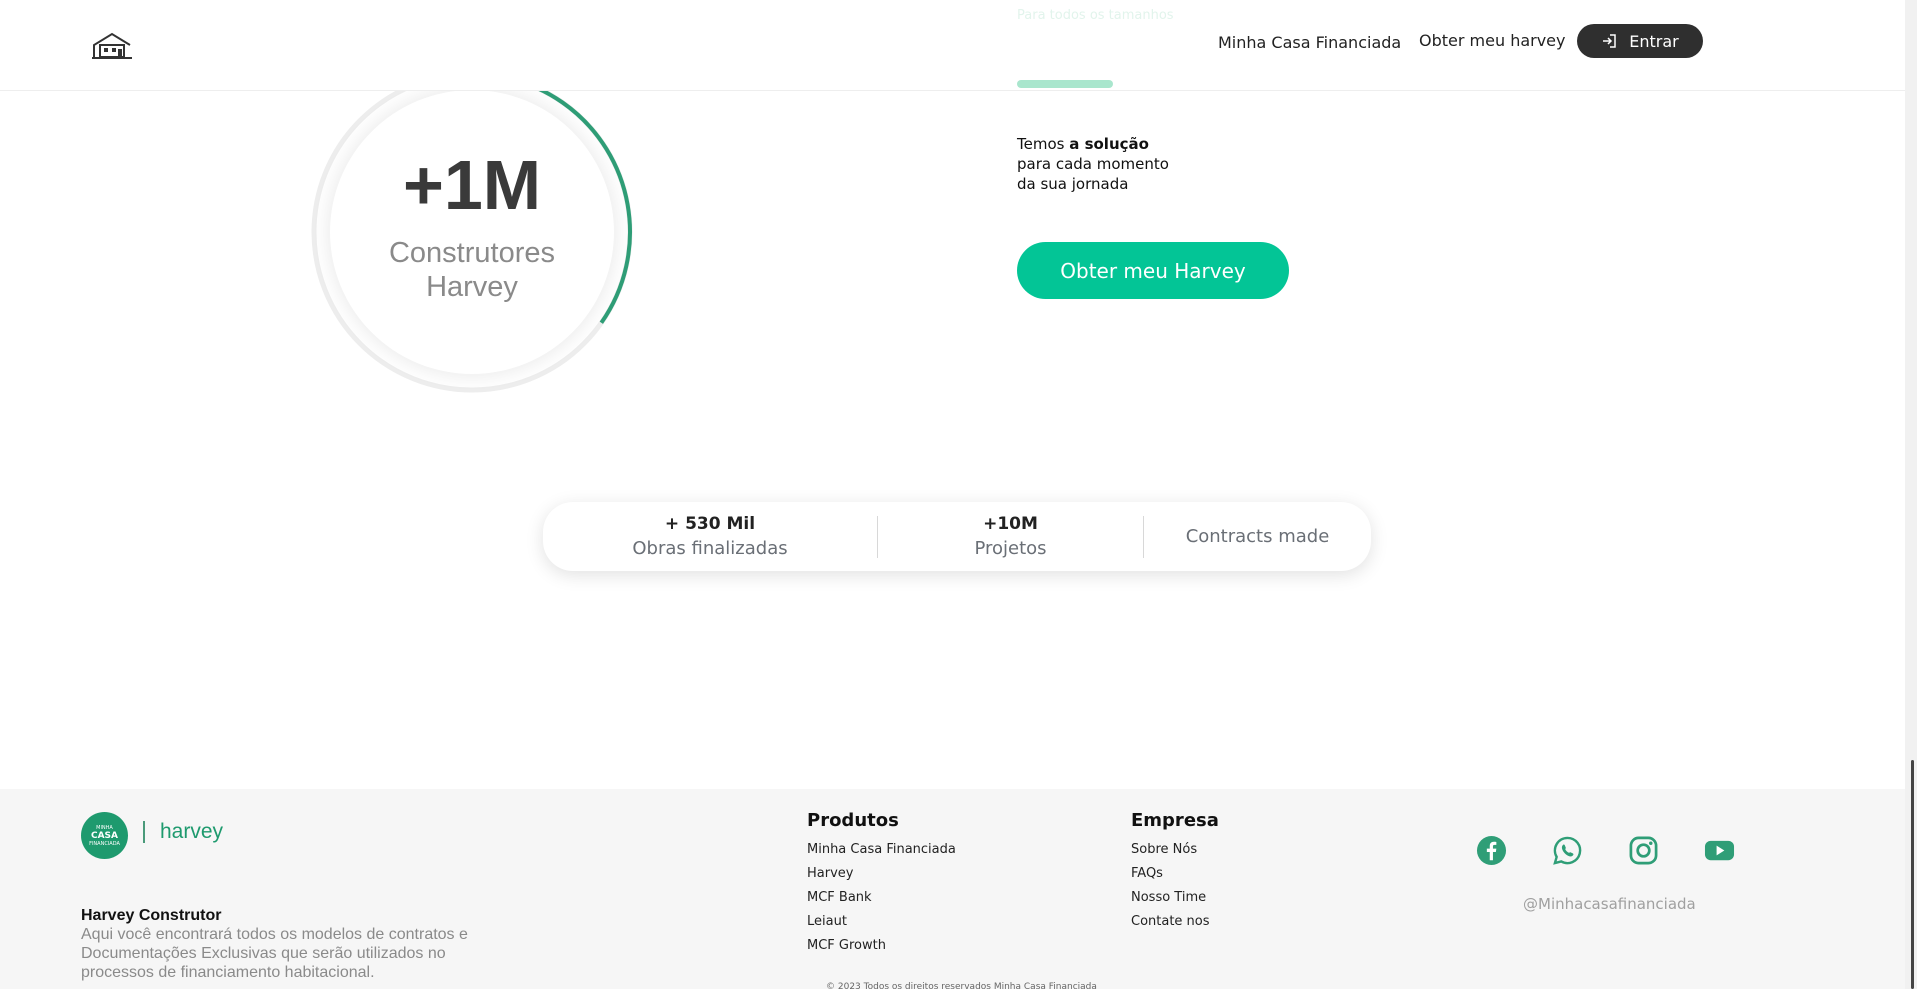  Describe the element at coordinates (1309, 42) in the screenshot. I see `nav-link-minha-casa-financiada: Minha Casa Financiada` at that location.